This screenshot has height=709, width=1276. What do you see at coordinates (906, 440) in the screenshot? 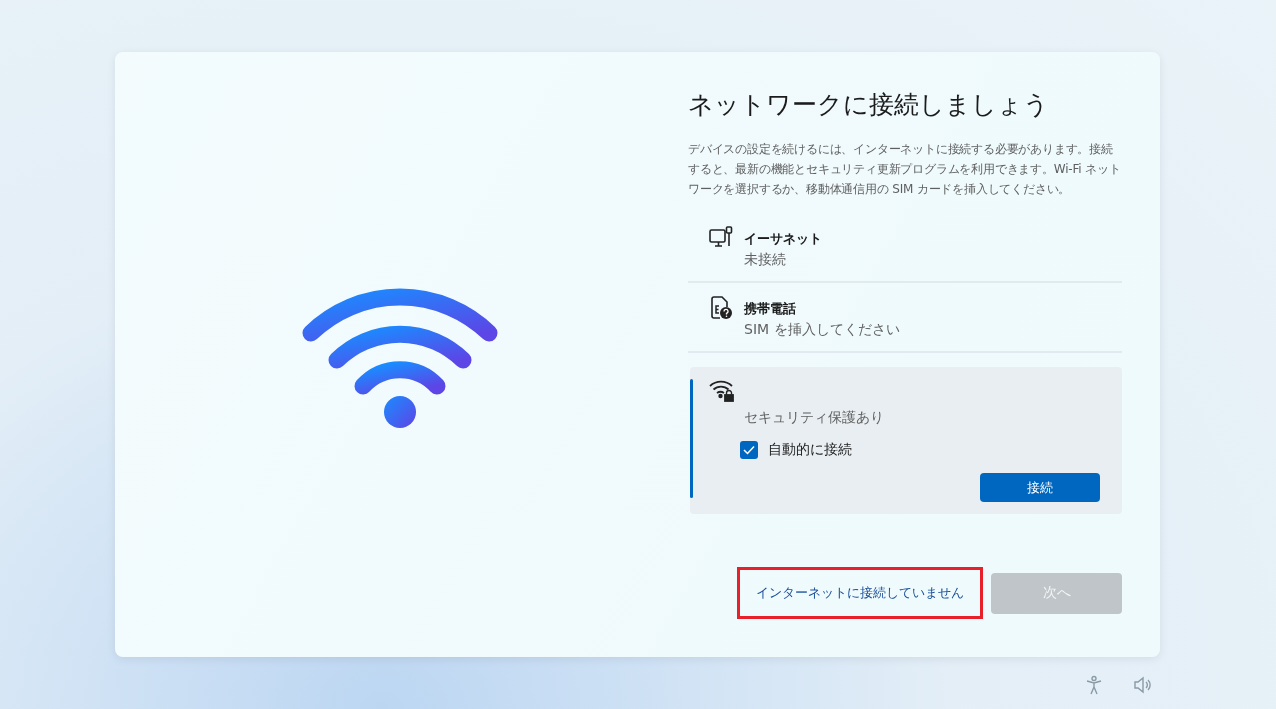
I see `network-item-selected: セキュリティ保護あり 自動的に接続 接続` at bounding box center [906, 440].